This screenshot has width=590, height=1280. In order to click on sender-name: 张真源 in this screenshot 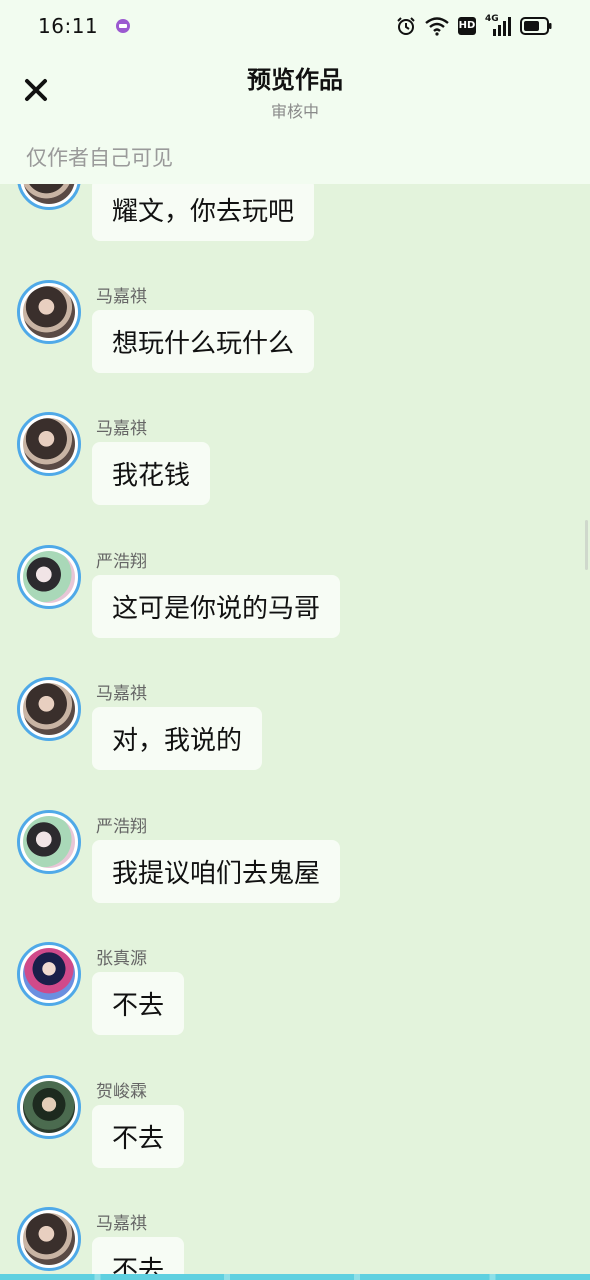, I will do `click(121, 959)`.